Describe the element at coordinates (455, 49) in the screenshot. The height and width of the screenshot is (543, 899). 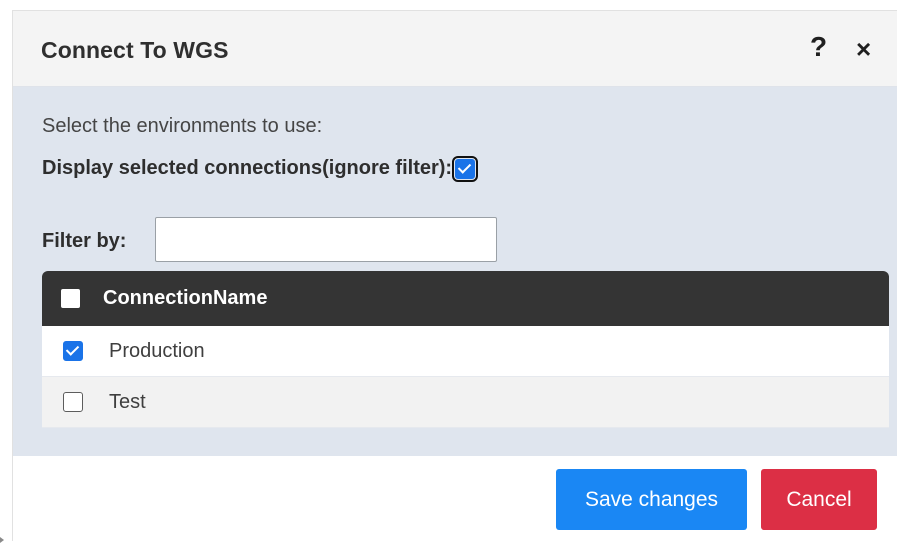
I see `dialog-header: Connect To WGS ? ×` at that location.